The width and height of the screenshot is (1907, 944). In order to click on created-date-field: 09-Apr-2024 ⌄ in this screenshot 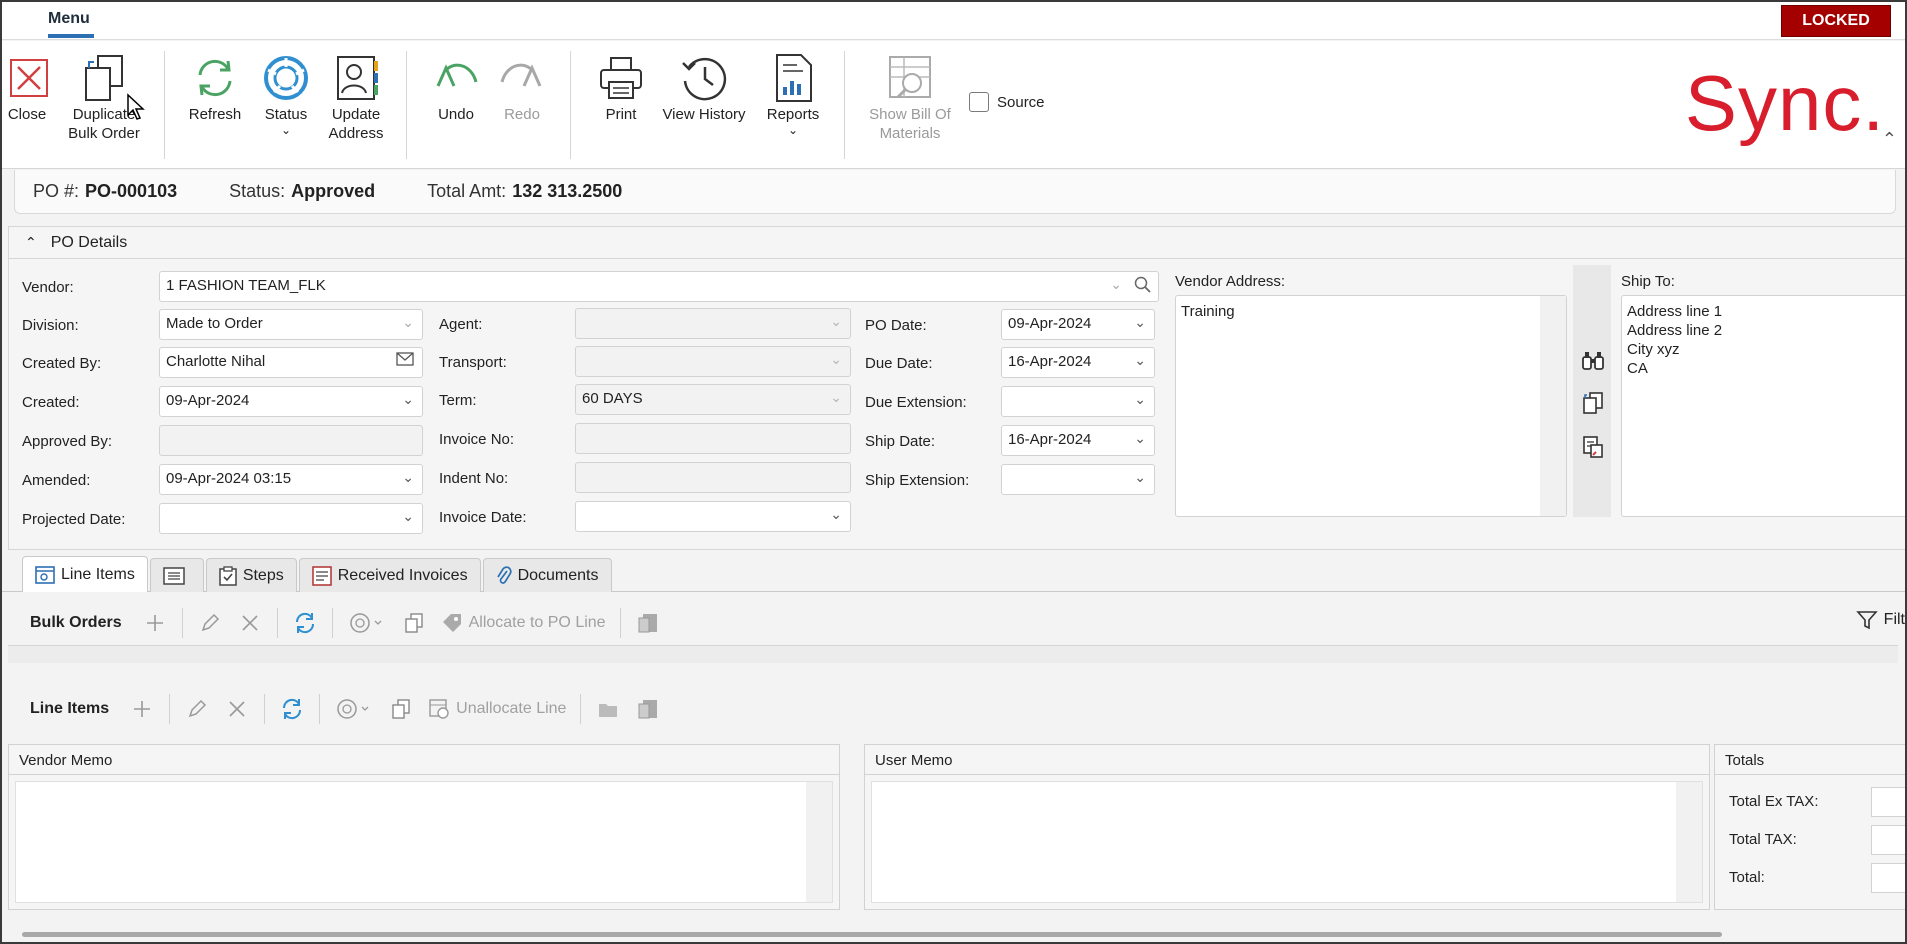, I will do `click(291, 401)`.